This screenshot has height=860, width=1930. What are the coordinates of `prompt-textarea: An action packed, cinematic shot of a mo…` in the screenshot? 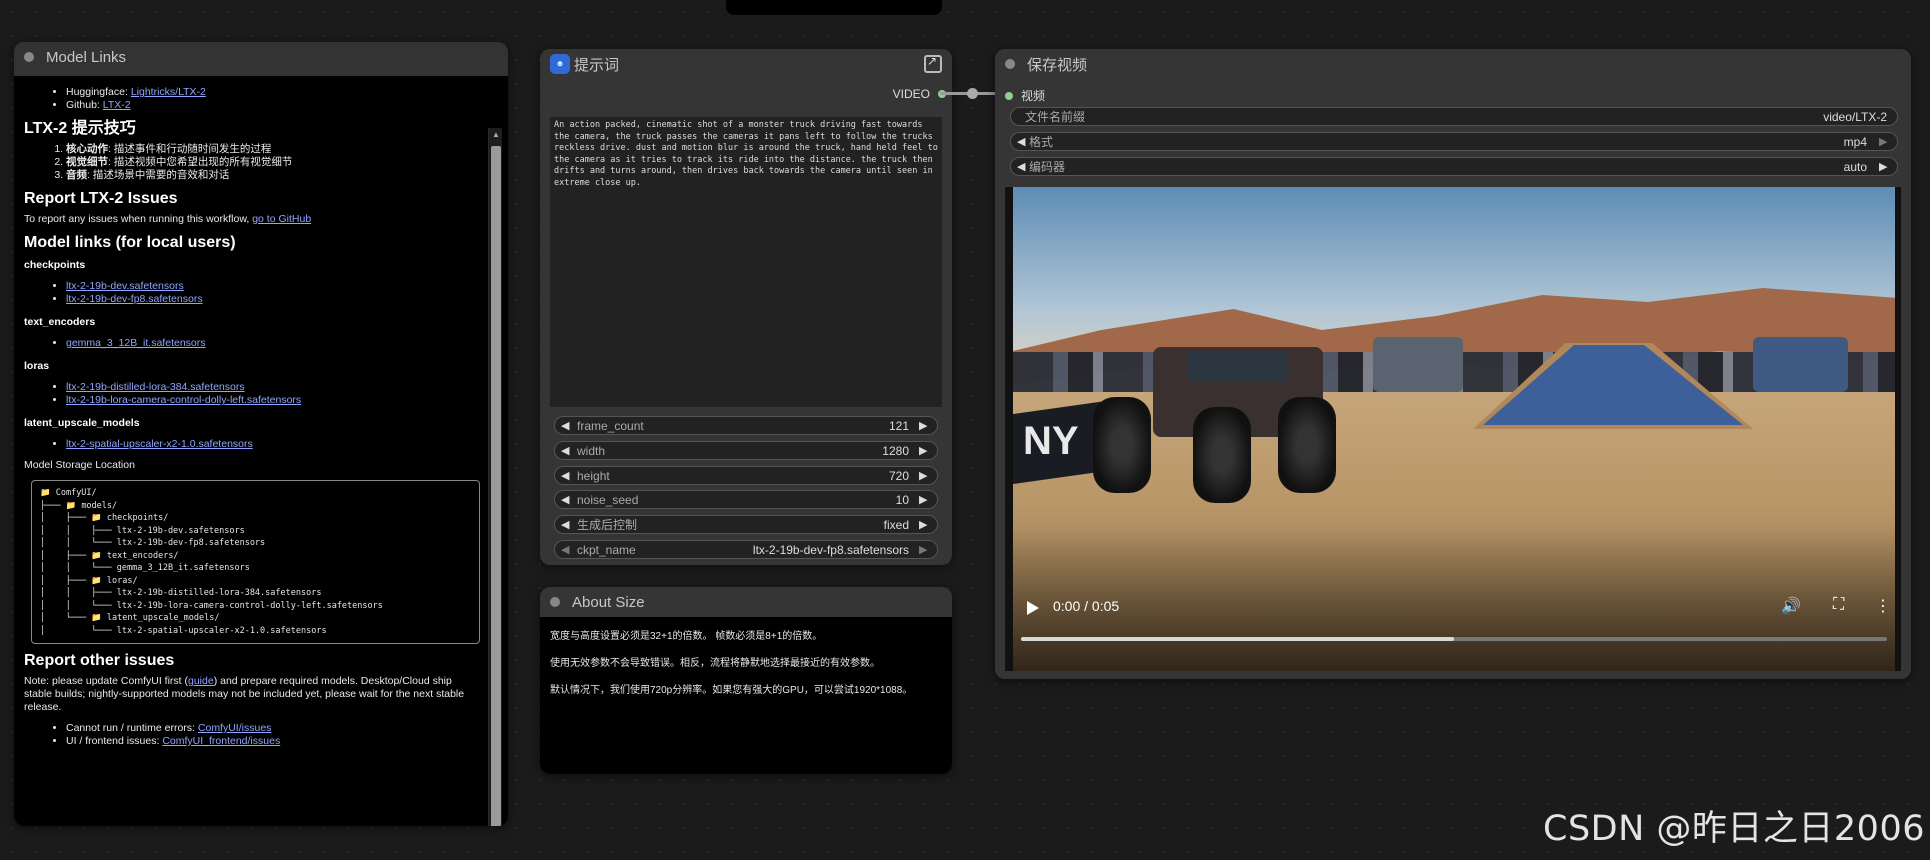 It's located at (746, 262).